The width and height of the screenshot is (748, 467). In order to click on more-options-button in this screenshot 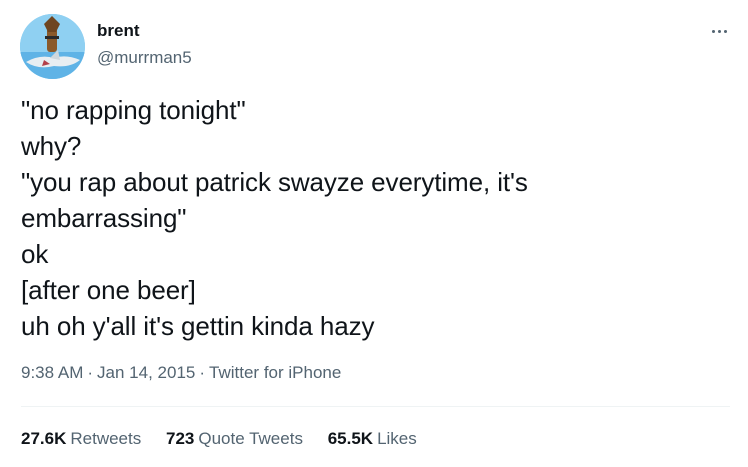, I will do `click(719, 31)`.